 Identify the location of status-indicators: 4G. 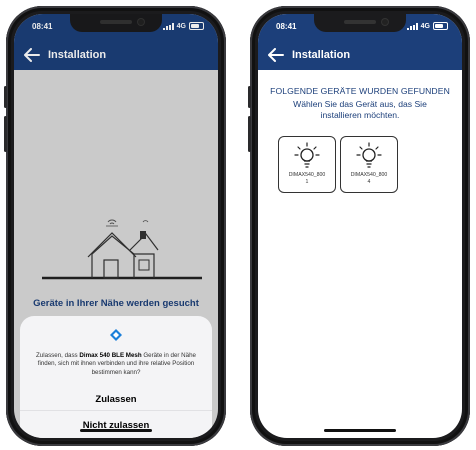
(427, 26).